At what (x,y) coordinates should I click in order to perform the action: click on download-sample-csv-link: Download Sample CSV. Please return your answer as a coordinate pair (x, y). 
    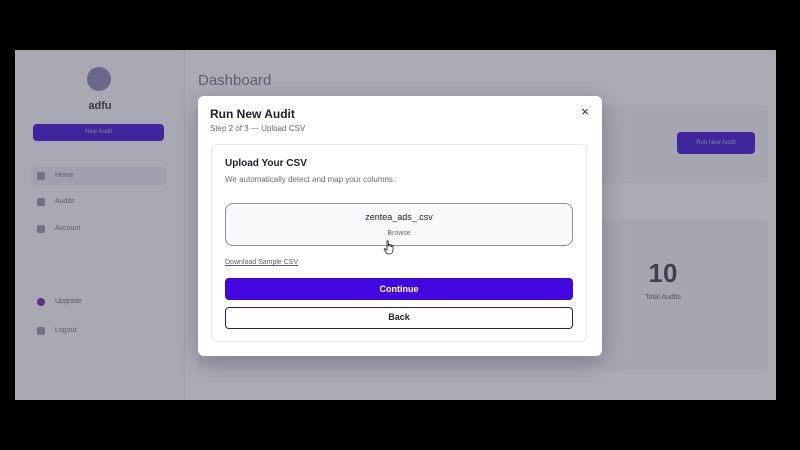
    Looking at the image, I should click on (261, 262).